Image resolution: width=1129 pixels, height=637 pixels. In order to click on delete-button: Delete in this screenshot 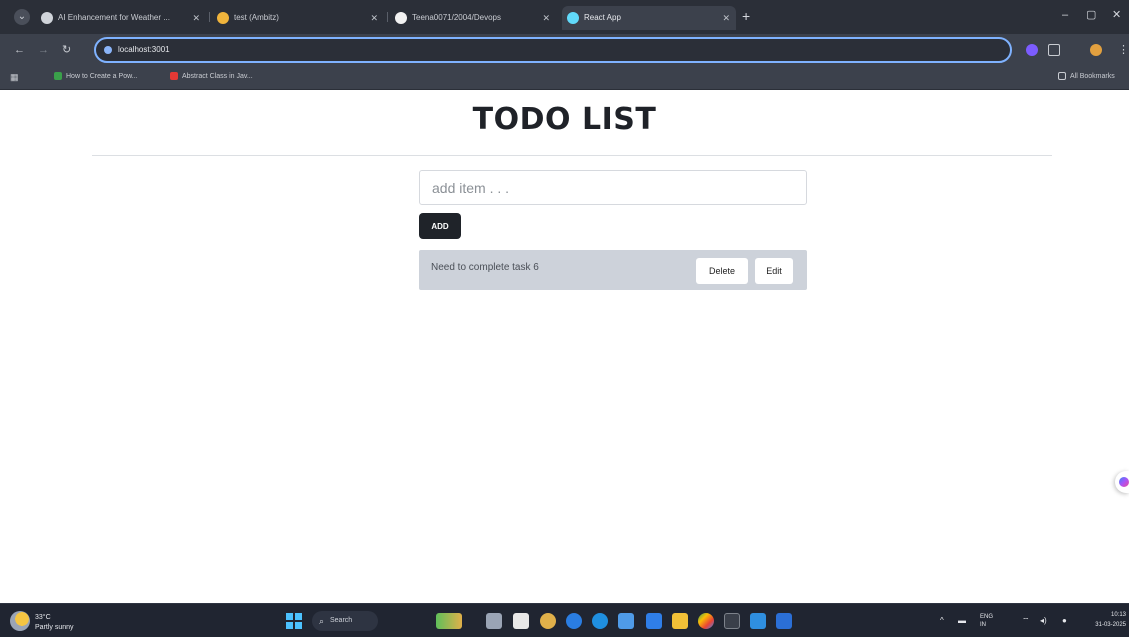, I will do `click(722, 271)`.